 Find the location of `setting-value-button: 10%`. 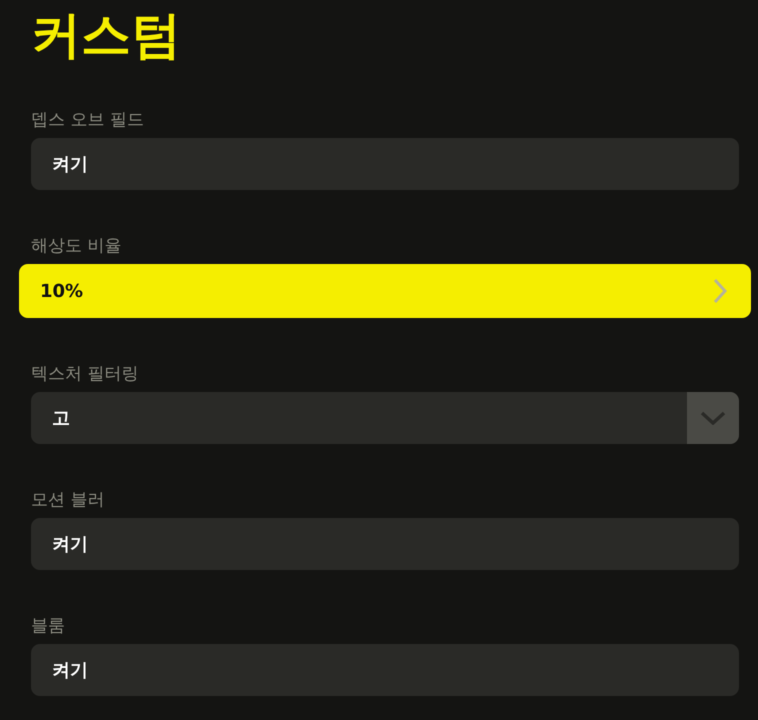

setting-value-button: 10% is located at coordinates (385, 291).